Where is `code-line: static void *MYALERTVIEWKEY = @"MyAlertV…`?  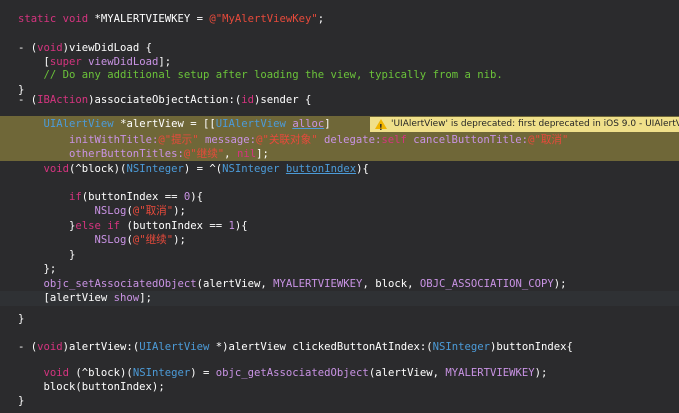
code-line: static void *MYALERTVIEWKEY = @"MyAlertV… is located at coordinates (339, 19).